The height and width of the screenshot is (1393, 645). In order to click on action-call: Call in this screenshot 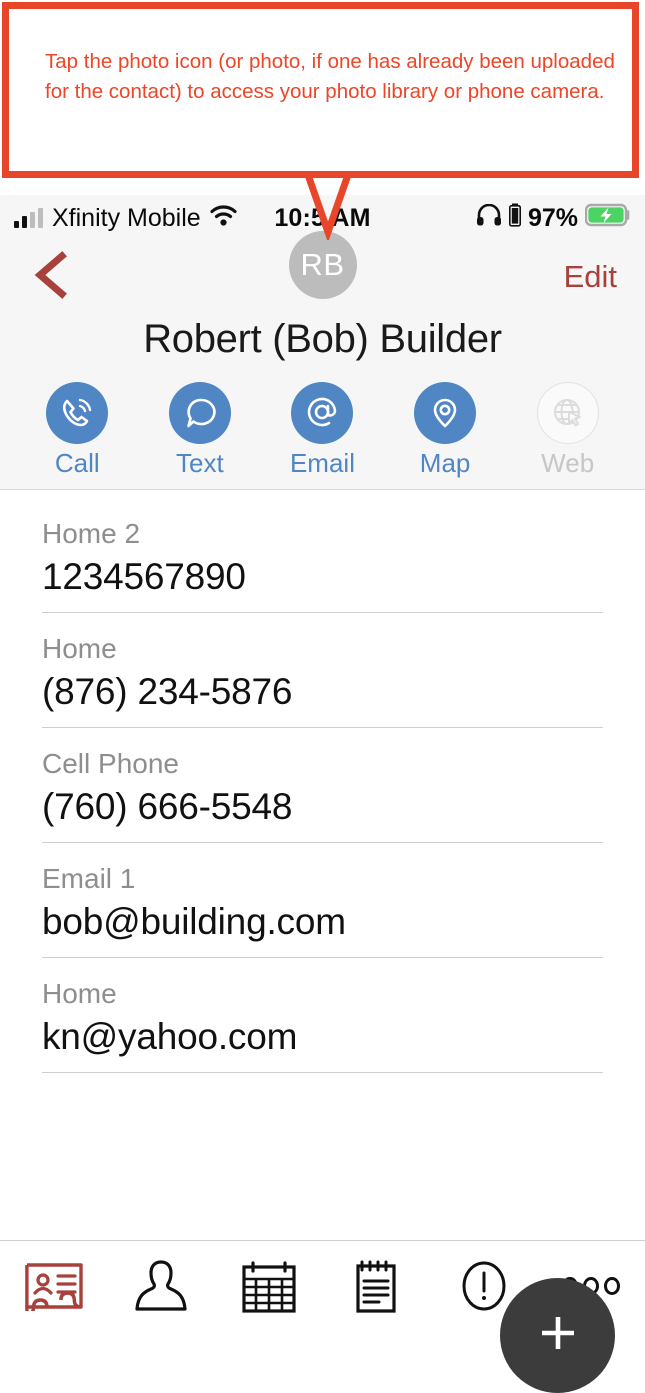, I will do `click(77, 430)`.